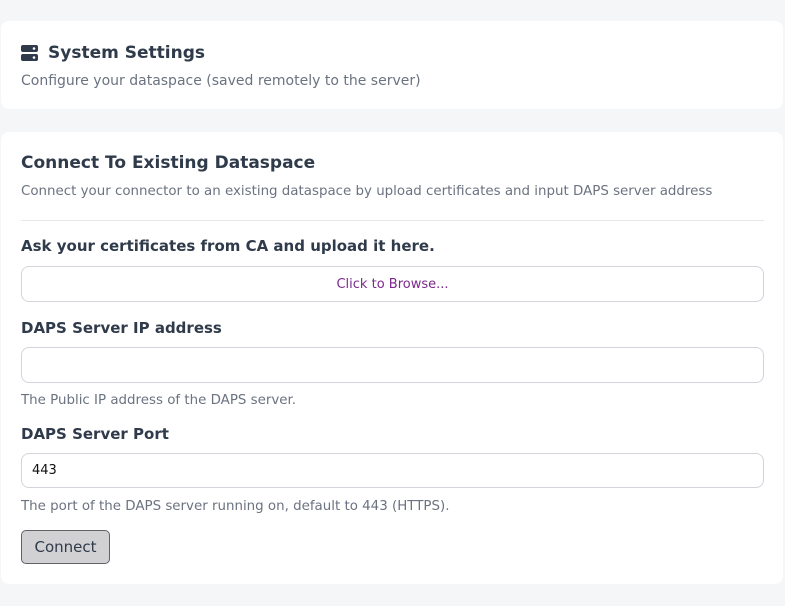  What do you see at coordinates (126, 53) in the screenshot?
I see `page-title: System Settings` at bounding box center [126, 53].